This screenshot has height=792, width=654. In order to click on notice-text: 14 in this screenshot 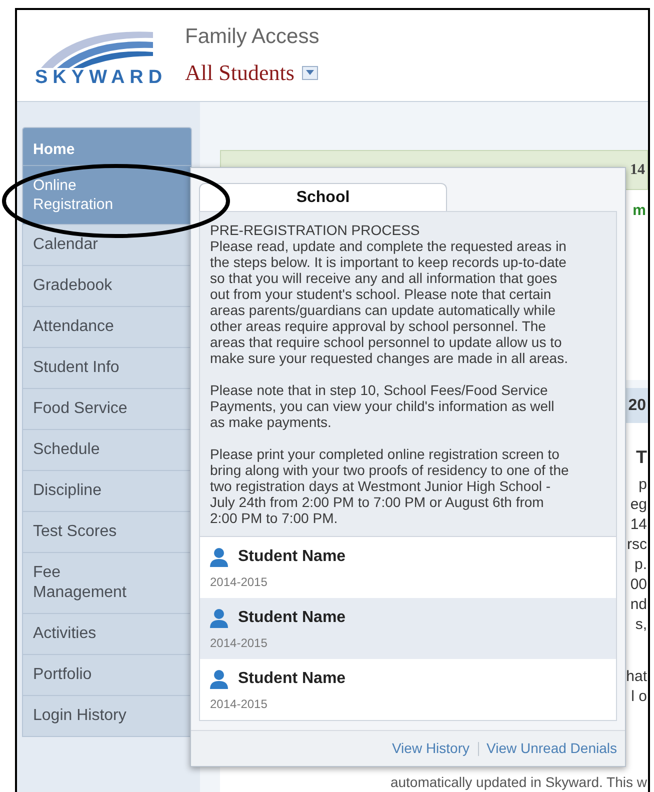, I will do `click(637, 170)`.